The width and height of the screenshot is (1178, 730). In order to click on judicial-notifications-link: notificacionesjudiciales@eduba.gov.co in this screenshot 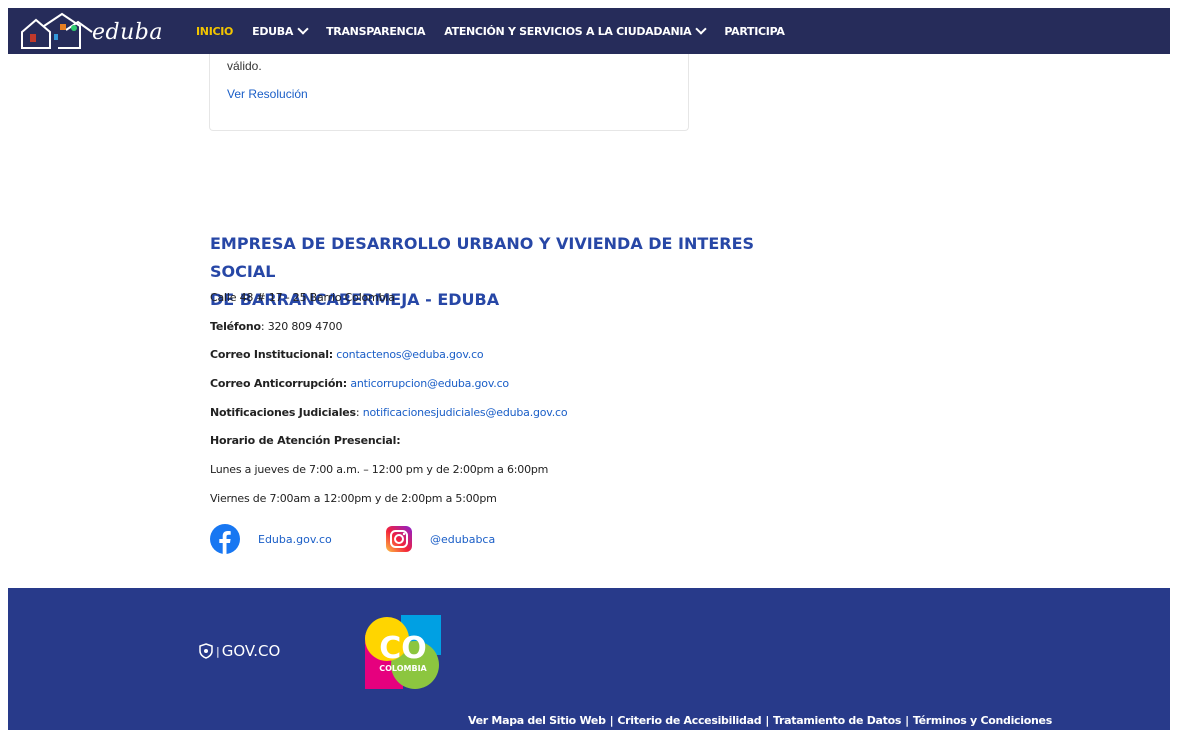, I will do `click(465, 412)`.